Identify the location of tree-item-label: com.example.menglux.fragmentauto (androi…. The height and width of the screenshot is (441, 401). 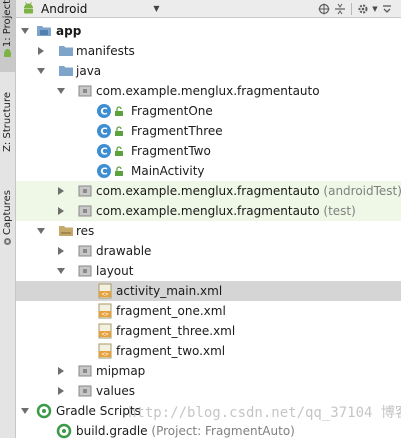
(248, 191).